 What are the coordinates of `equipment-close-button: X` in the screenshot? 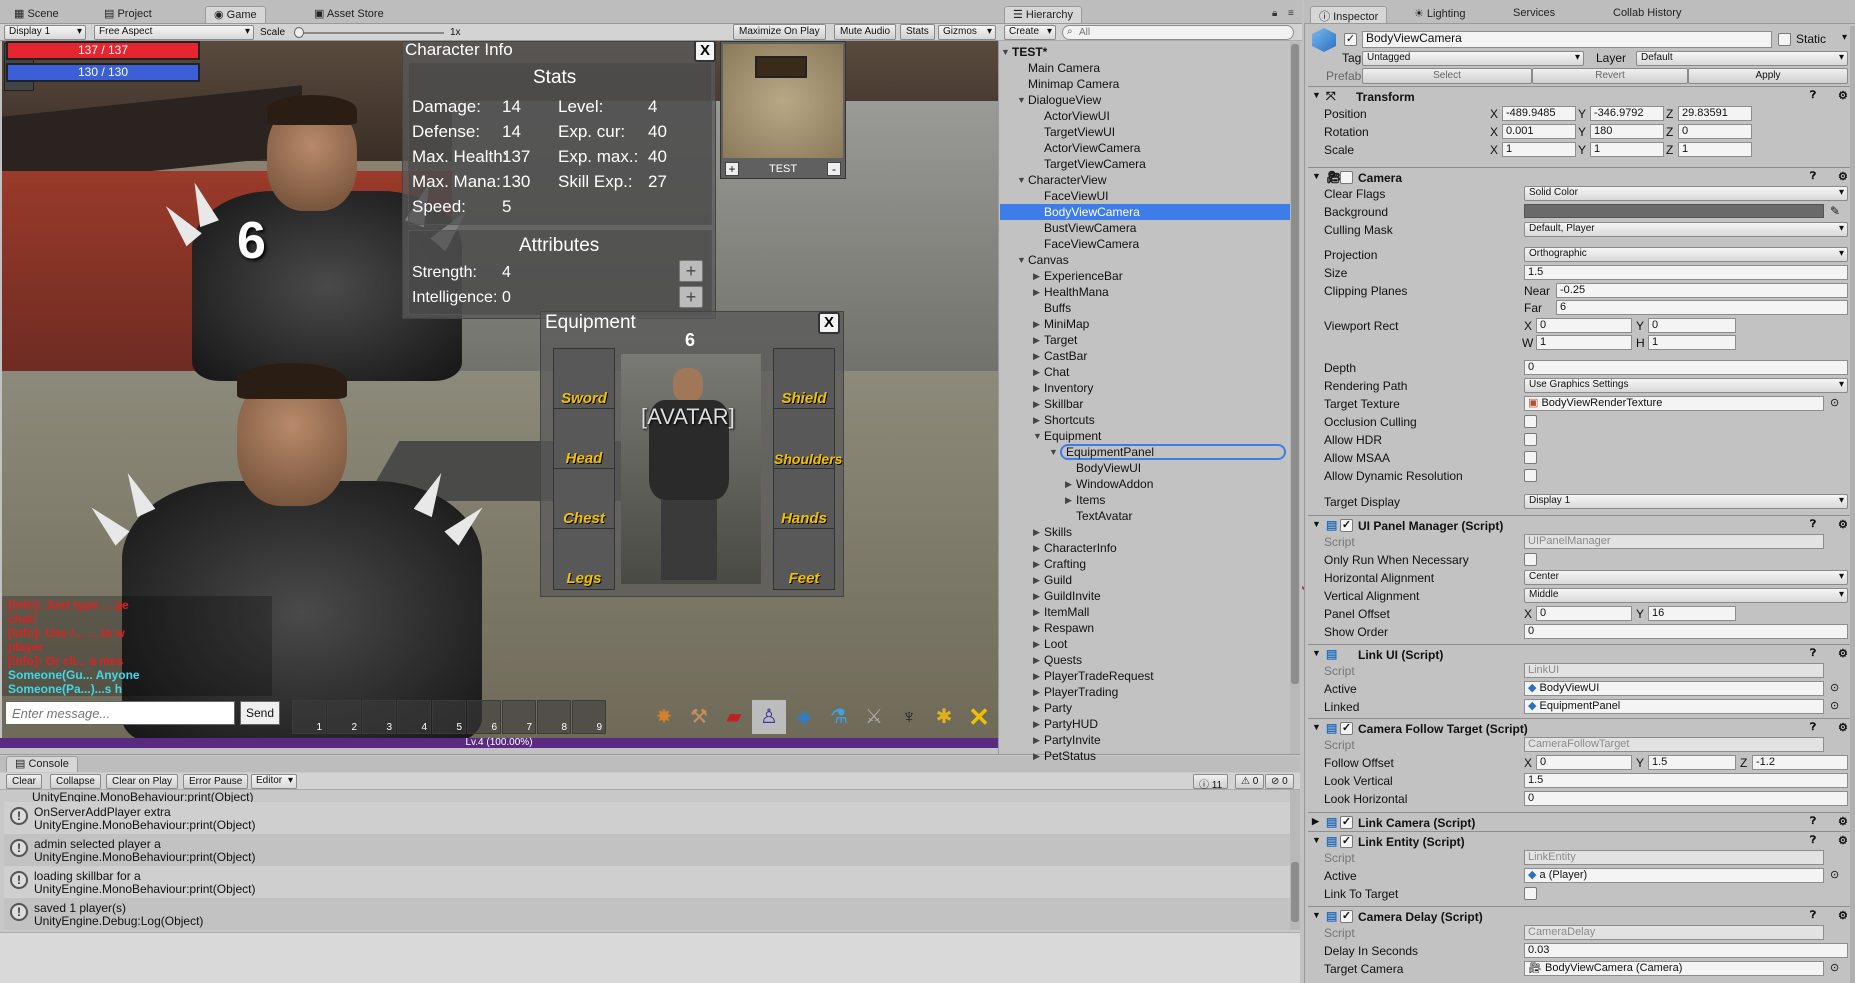 It's located at (829, 323).